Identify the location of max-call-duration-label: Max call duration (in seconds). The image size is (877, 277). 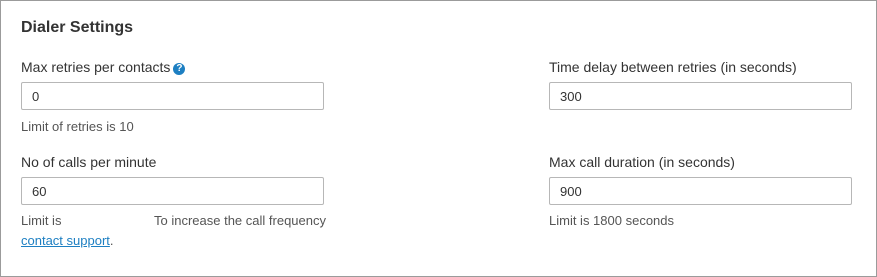
(642, 162).